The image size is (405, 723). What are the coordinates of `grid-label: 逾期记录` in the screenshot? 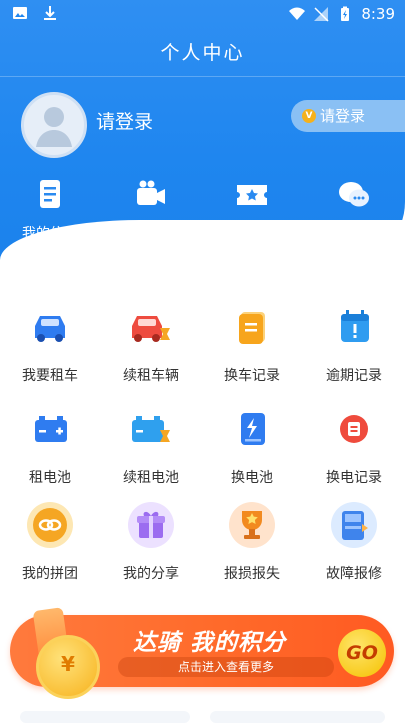 It's located at (354, 376).